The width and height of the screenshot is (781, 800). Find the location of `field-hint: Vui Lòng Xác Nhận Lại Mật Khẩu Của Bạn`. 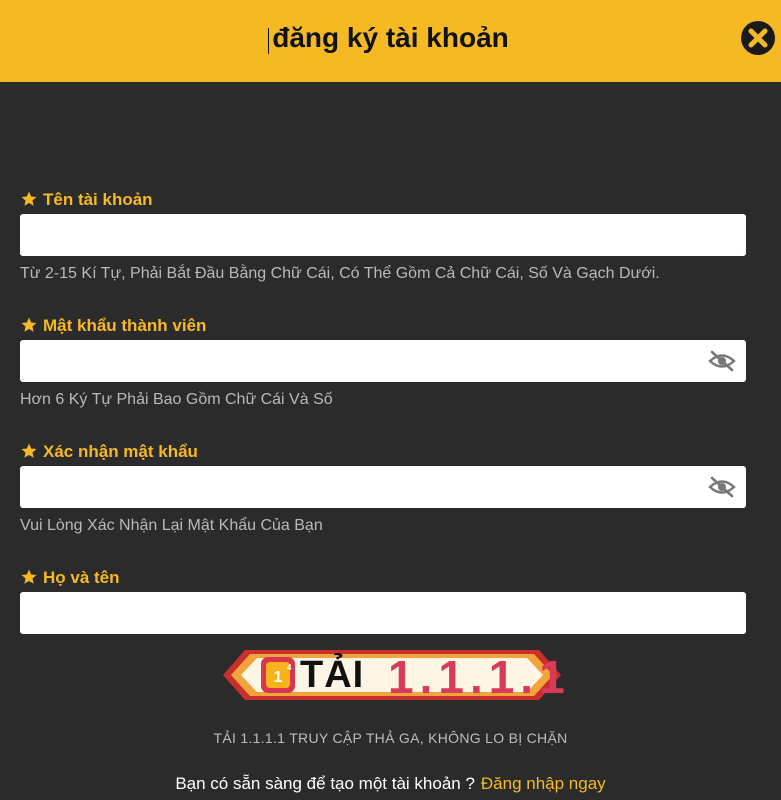

field-hint: Vui Lòng Xác Nhận Lại Mật Khẩu Của Bạn is located at coordinates (171, 525).